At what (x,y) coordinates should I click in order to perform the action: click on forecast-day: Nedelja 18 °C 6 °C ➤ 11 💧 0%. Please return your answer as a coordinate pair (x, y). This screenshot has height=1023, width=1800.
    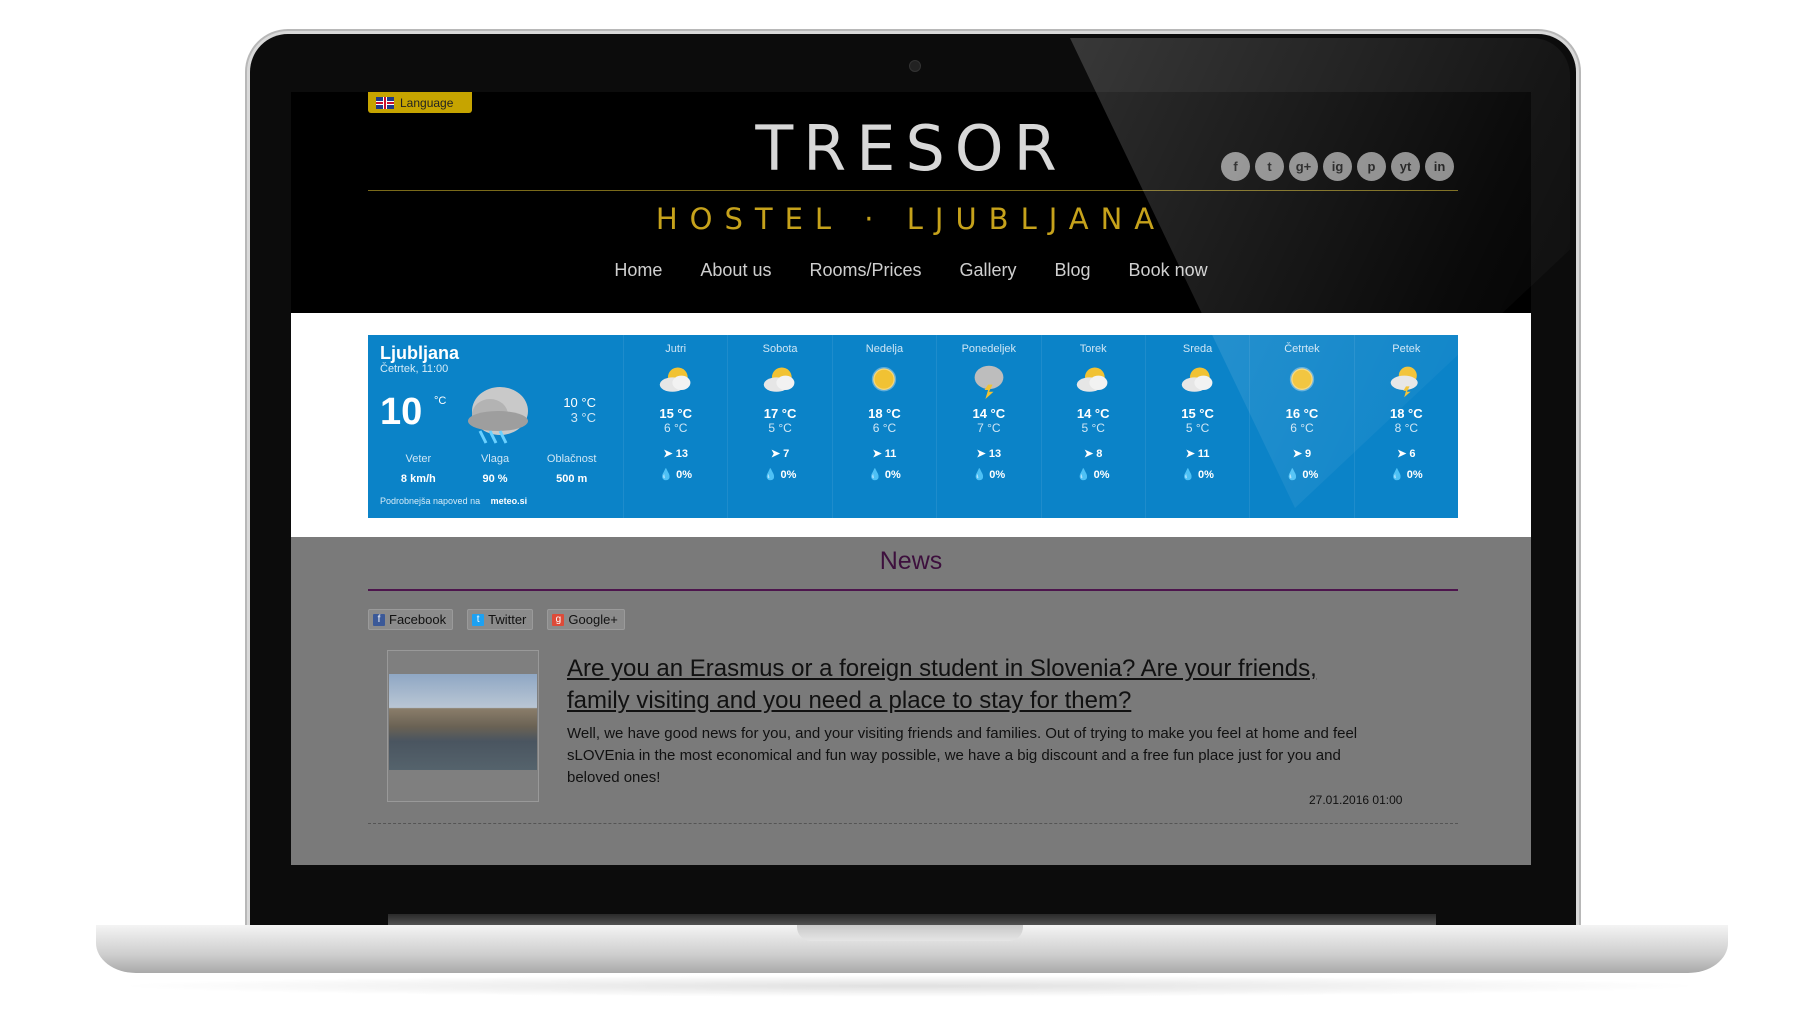
    Looking at the image, I should click on (883, 426).